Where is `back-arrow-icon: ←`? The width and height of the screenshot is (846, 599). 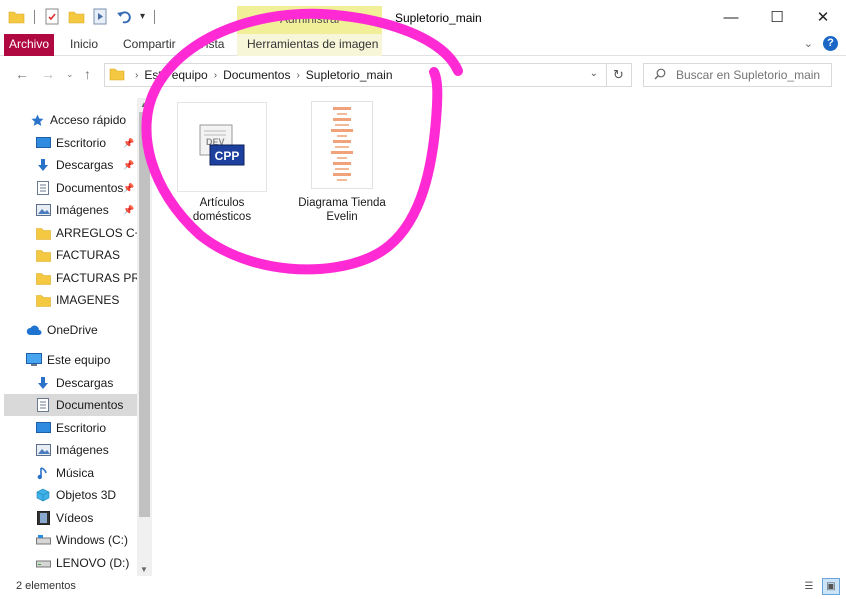 back-arrow-icon: ← is located at coordinates (22, 74).